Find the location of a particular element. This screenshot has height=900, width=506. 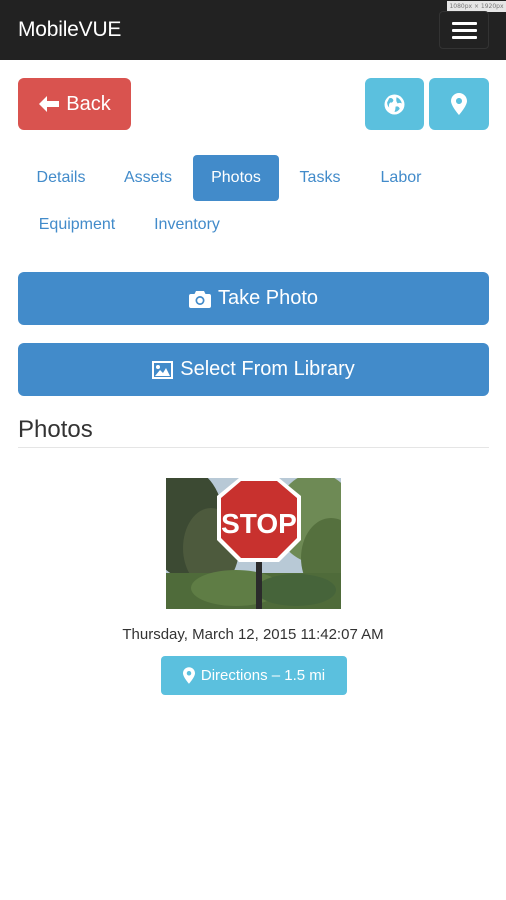

camera-icon is located at coordinates (199, 299).